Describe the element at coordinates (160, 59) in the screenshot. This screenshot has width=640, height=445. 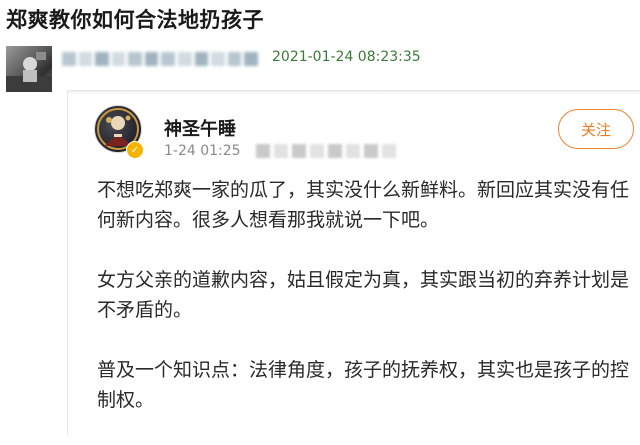
I see `poster-name-redacted` at that location.